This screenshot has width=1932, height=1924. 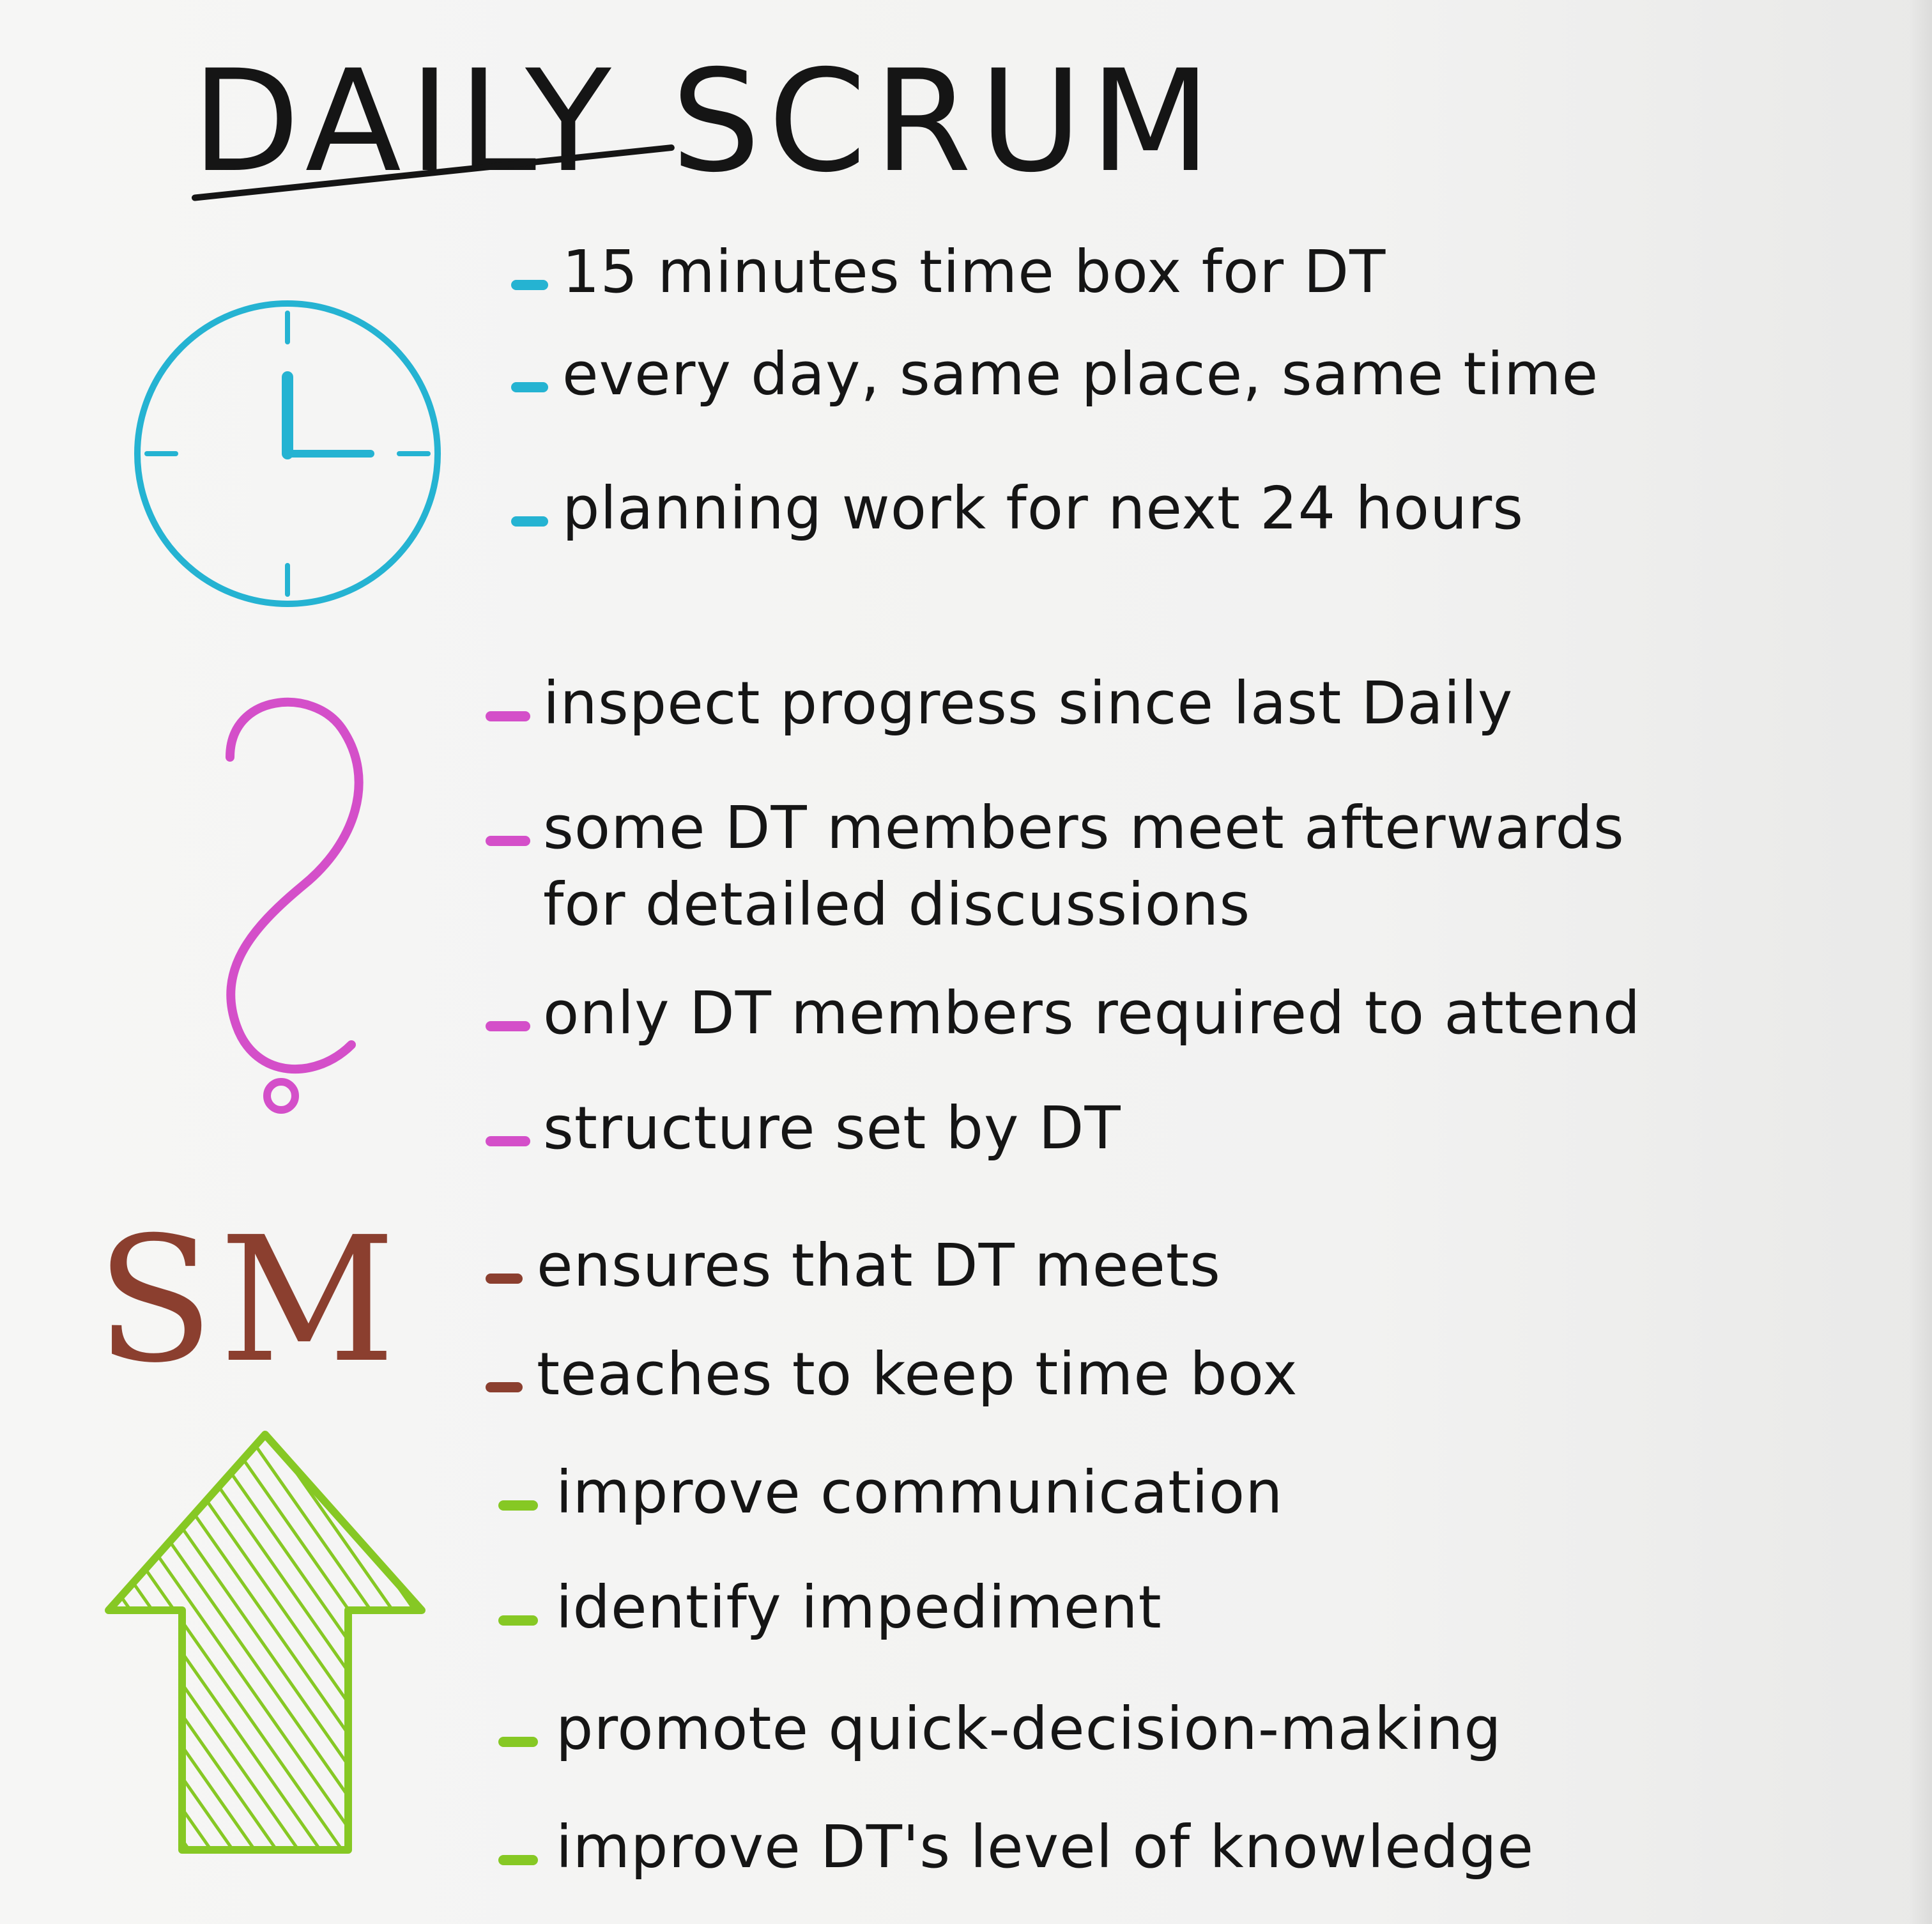 What do you see at coordinates (1084, 828) in the screenshot?
I see `list-item-text: some DT members meet afterwards` at bounding box center [1084, 828].